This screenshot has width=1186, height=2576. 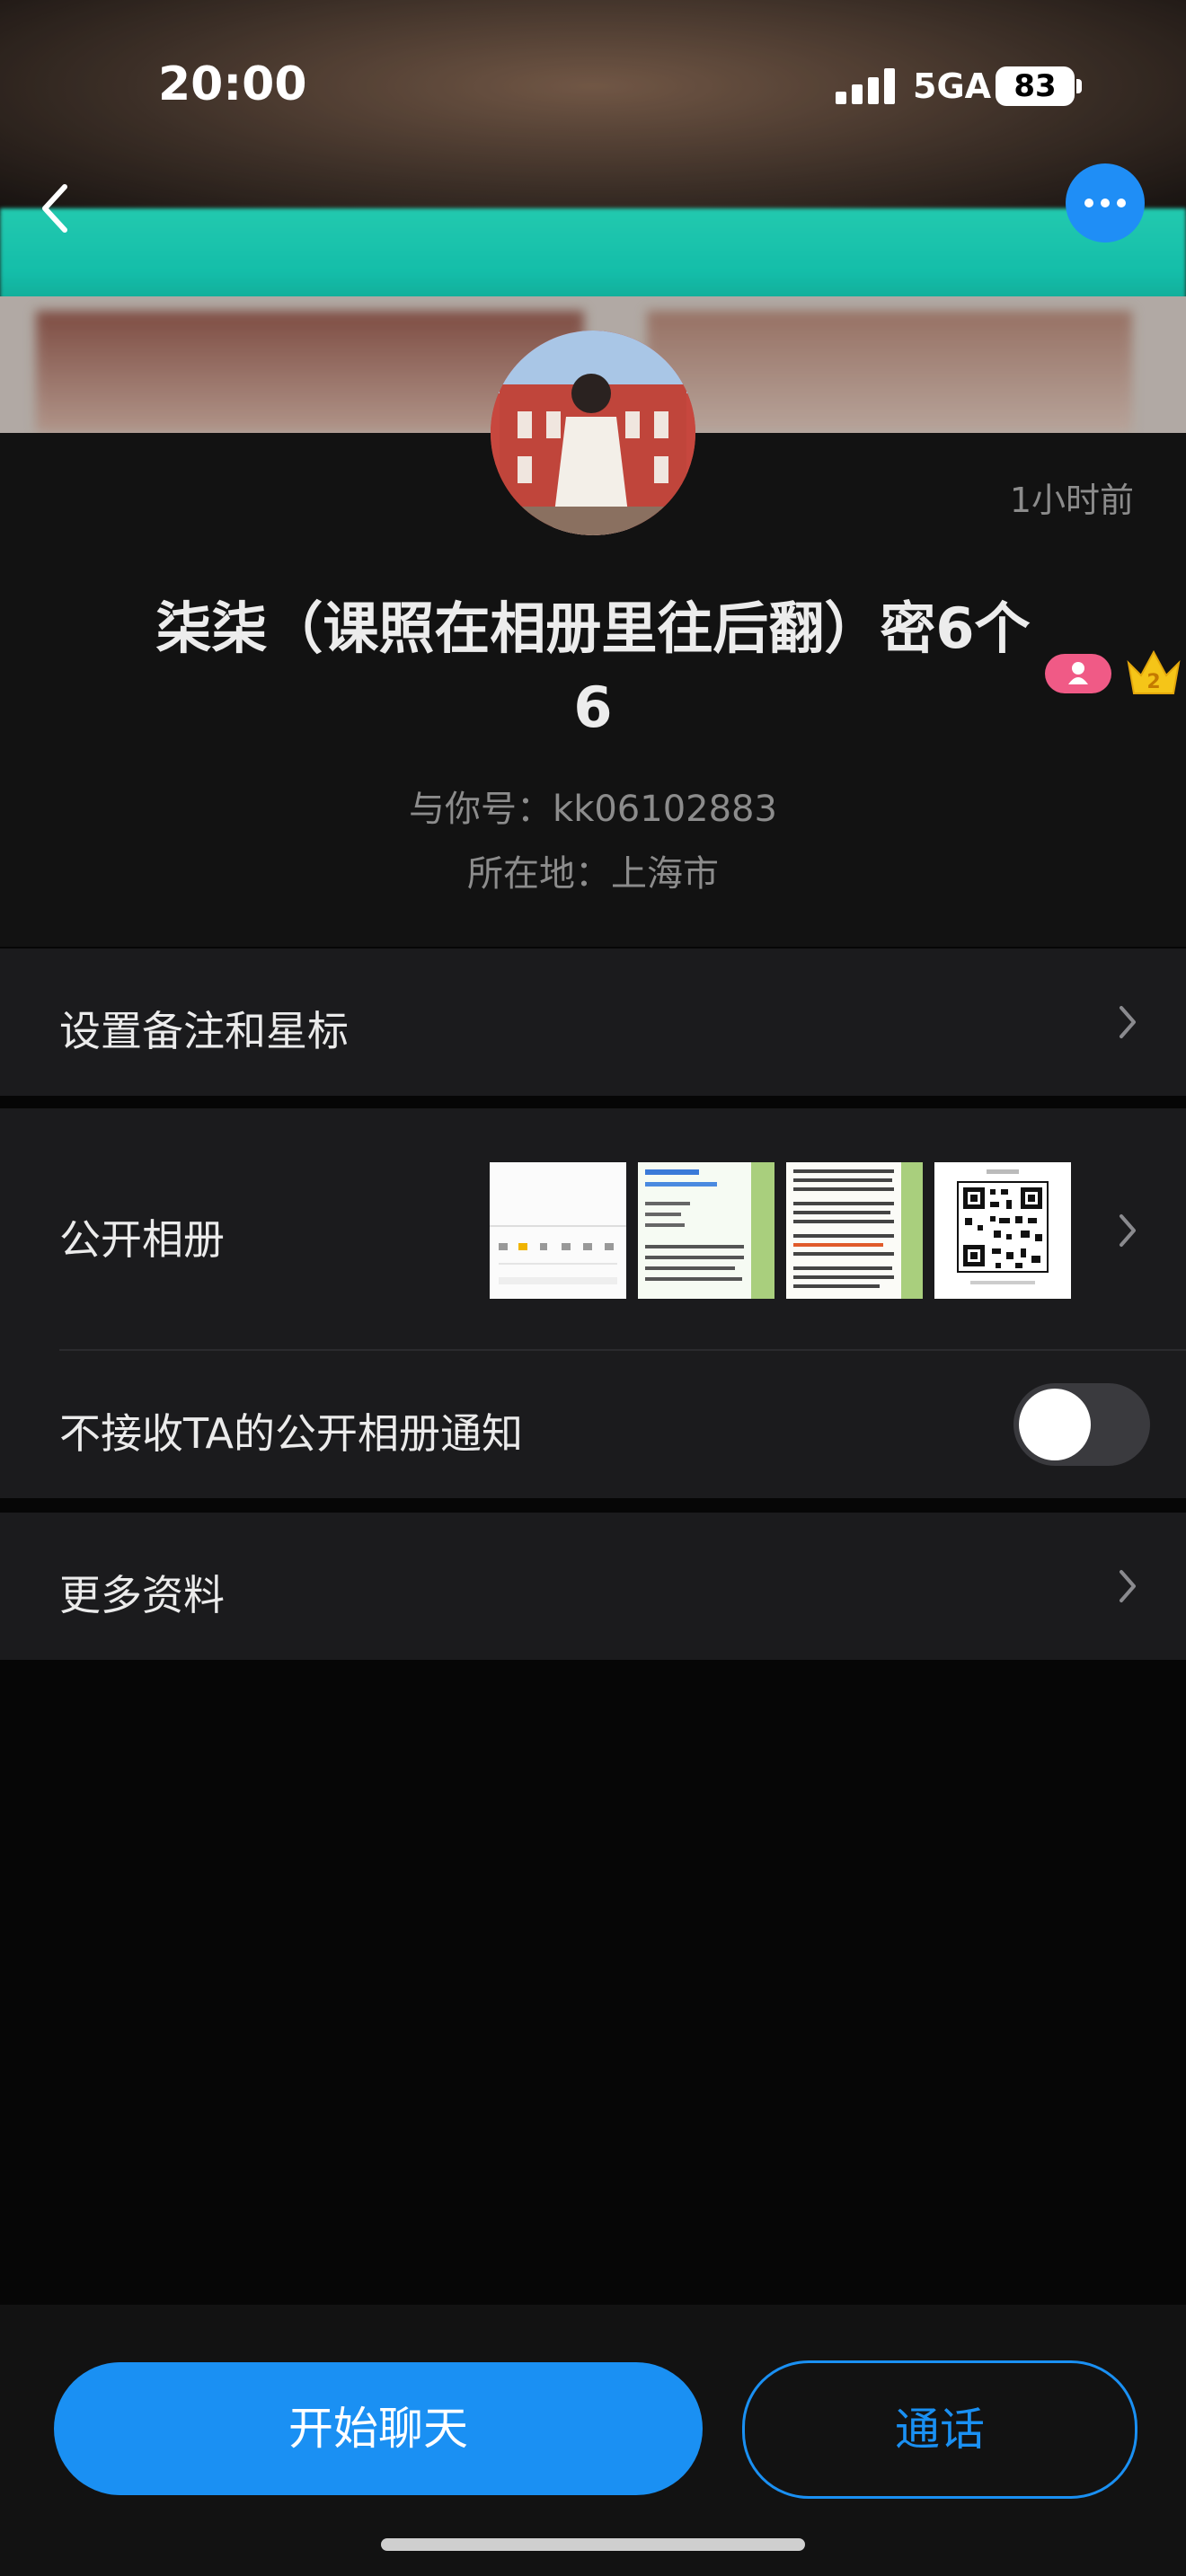 What do you see at coordinates (1055, 1424) in the screenshot?
I see `toggle-knob` at bounding box center [1055, 1424].